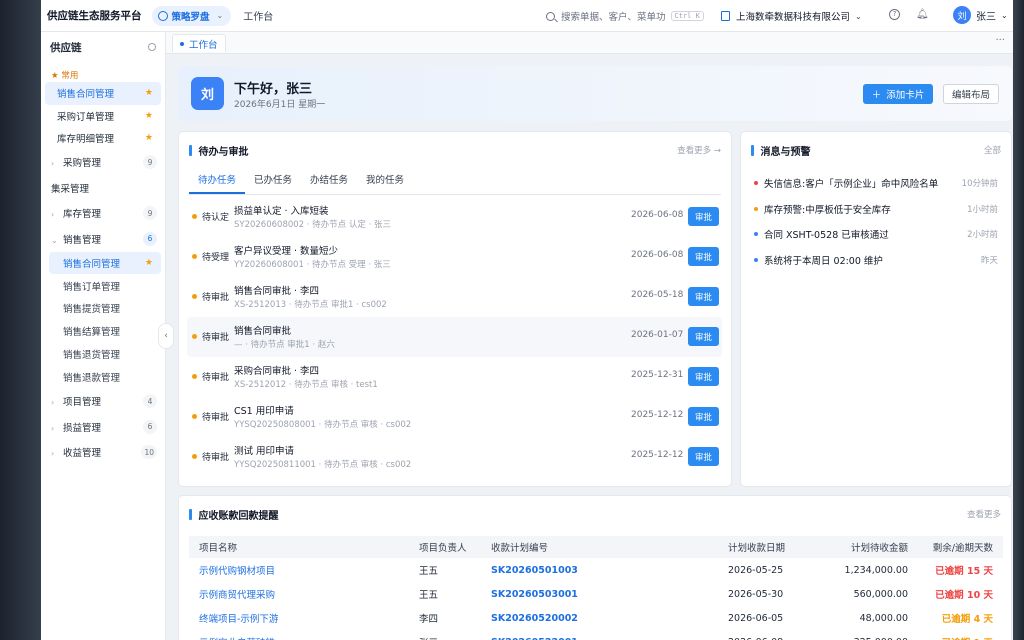  I want to click on sidebar-sub-sales-refund: 销售退款管理, so click(105, 376).